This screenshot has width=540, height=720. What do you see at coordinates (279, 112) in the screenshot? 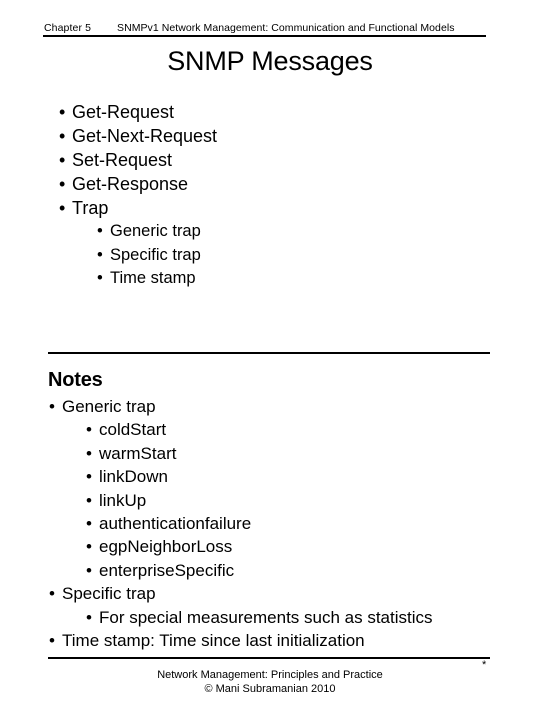
I see `list-item: • Get-Request` at bounding box center [279, 112].